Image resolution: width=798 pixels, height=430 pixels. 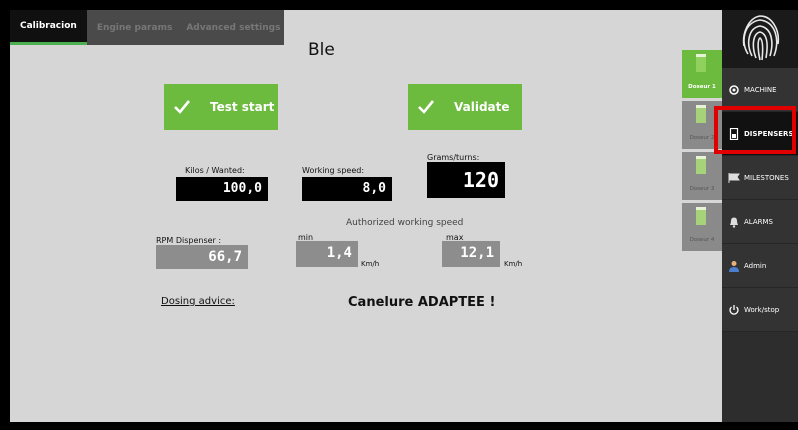 I want to click on sidebar-item-admin: Admin, so click(x=760, y=266).